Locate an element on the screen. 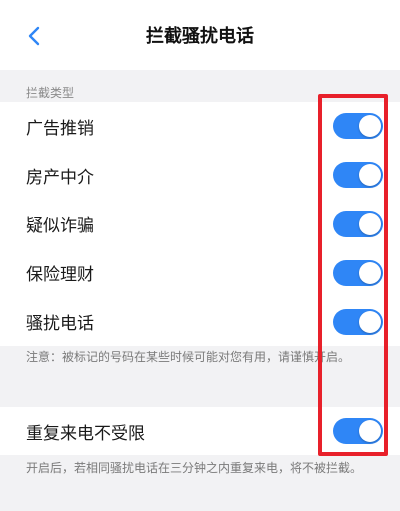  status-bar is located at coordinates (200, 4).